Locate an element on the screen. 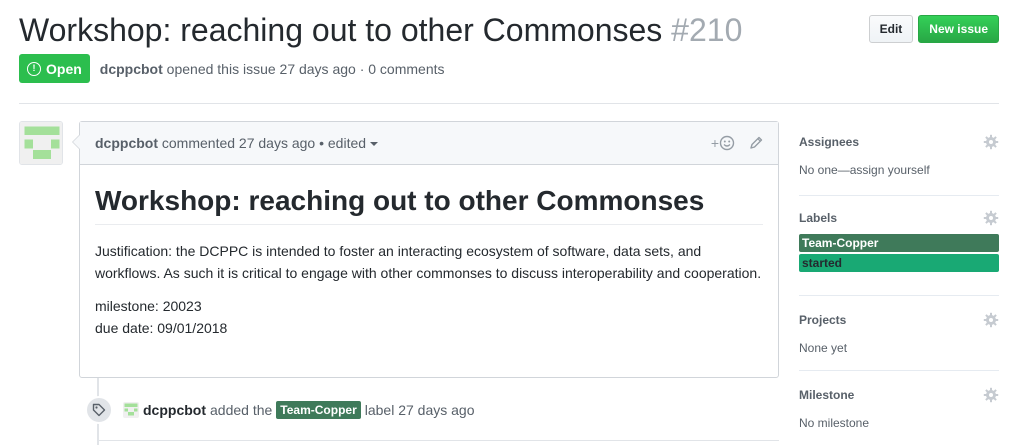 The height and width of the screenshot is (445, 1028). comment-due-line: due date: 09/01/2018 is located at coordinates (161, 328).